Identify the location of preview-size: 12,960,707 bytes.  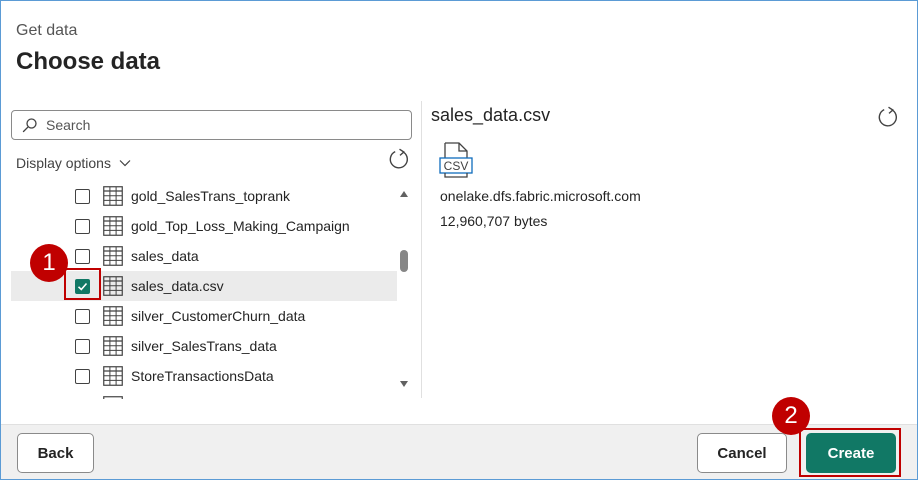
(494, 221).